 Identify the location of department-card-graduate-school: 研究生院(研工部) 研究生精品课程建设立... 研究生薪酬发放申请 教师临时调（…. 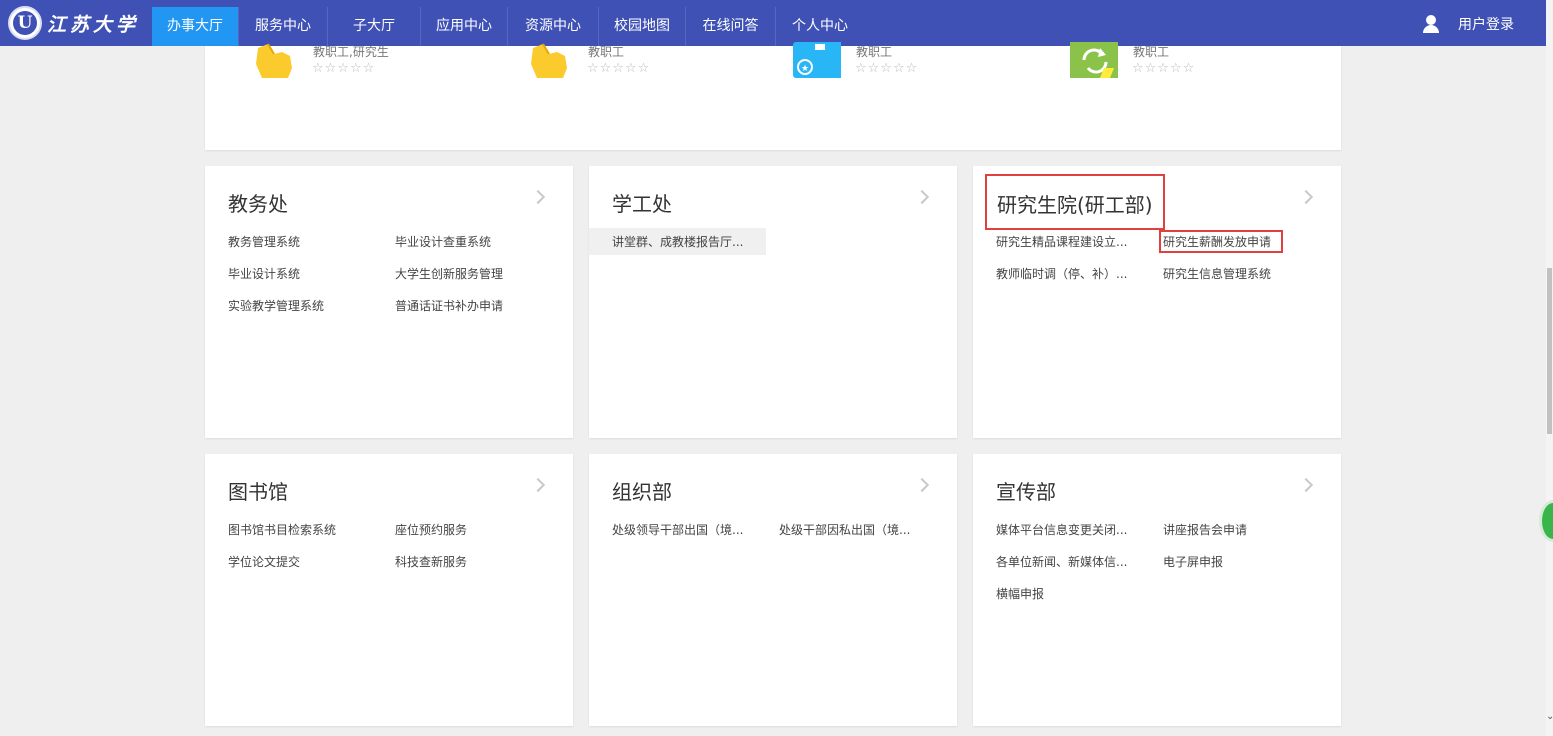
(1157, 302).